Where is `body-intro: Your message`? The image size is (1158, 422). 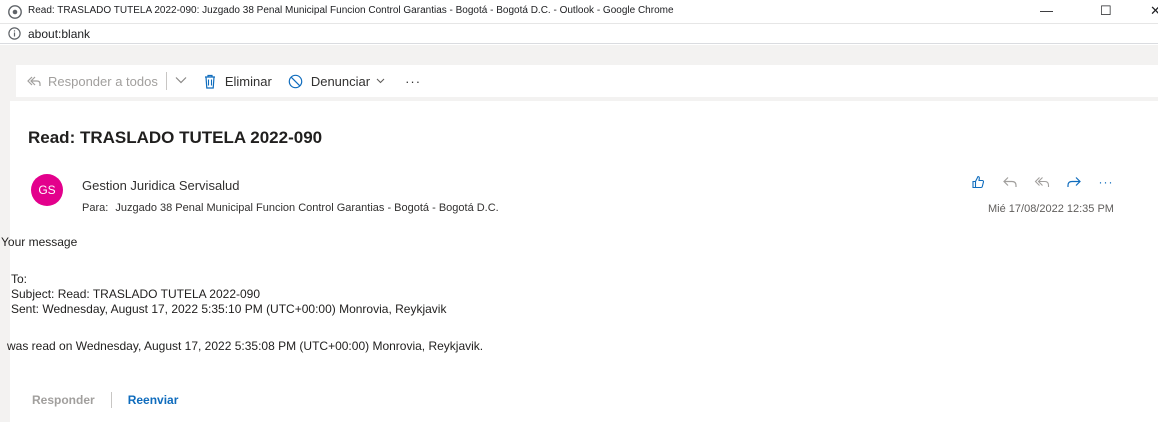 body-intro: Your message is located at coordinates (39, 242).